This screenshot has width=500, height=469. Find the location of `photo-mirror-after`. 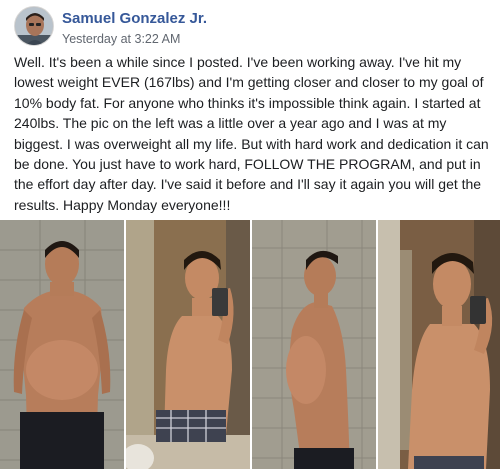

photo-mirror-after is located at coordinates (188, 344).